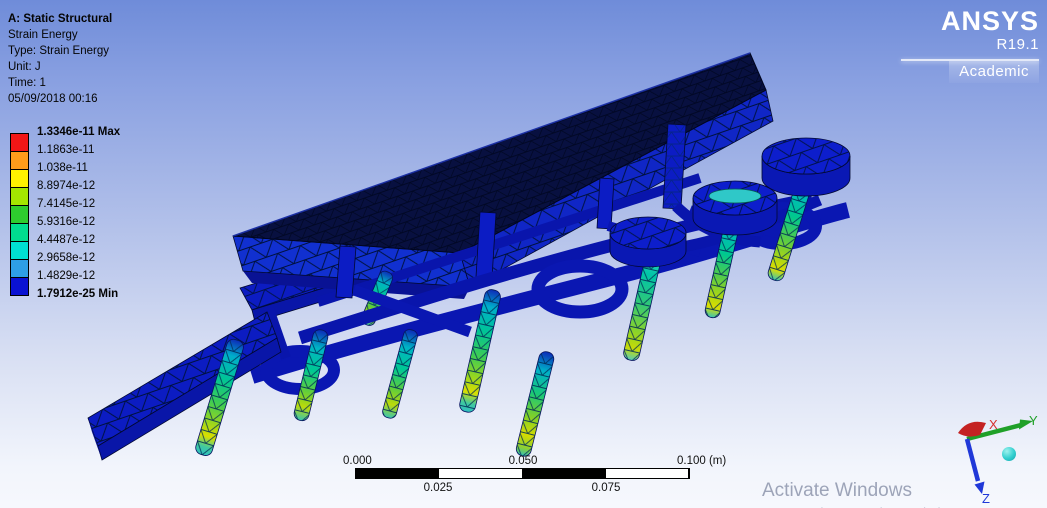 Image resolution: width=1047 pixels, height=508 pixels. What do you see at coordinates (702, 461) in the screenshot?
I see `scale-label-100: 0.100 (m)` at bounding box center [702, 461].